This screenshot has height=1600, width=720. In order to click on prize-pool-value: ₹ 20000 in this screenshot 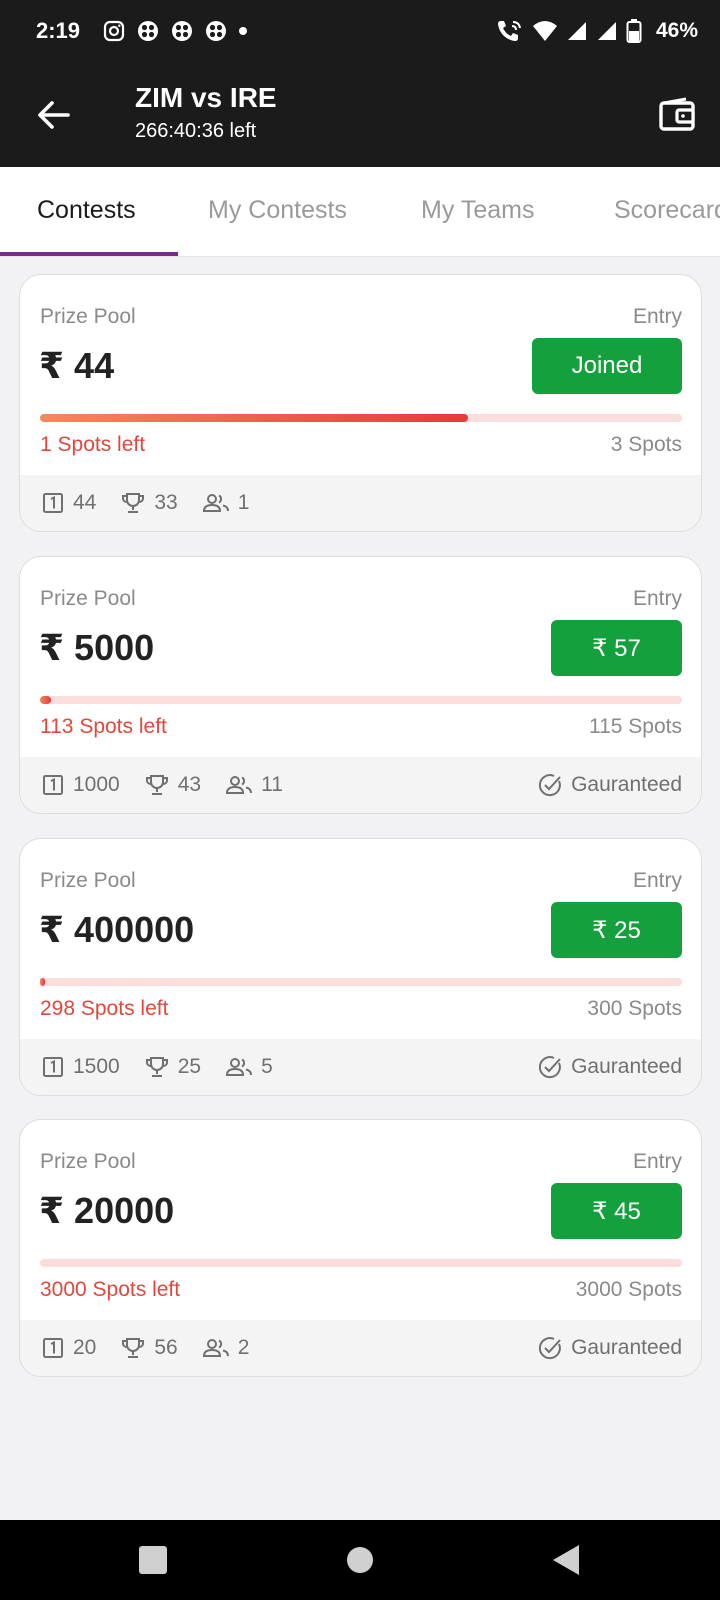, I will do `click(107, 1210)`.